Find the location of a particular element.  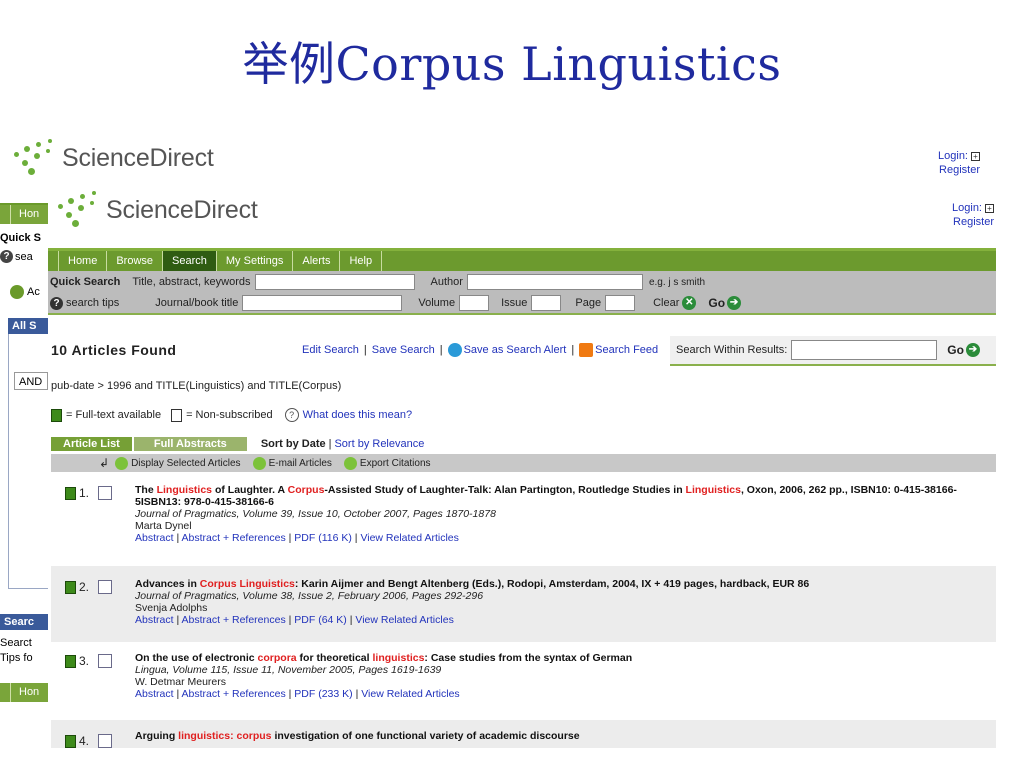

pdf-link: PDF (116 K) is located at coordinates (323, 538).